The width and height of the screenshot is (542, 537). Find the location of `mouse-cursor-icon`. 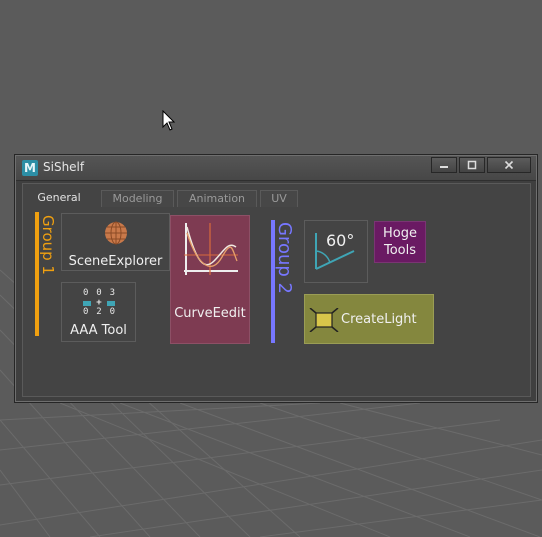

mouse-cursor-icon is located at coordinates (169, 120).